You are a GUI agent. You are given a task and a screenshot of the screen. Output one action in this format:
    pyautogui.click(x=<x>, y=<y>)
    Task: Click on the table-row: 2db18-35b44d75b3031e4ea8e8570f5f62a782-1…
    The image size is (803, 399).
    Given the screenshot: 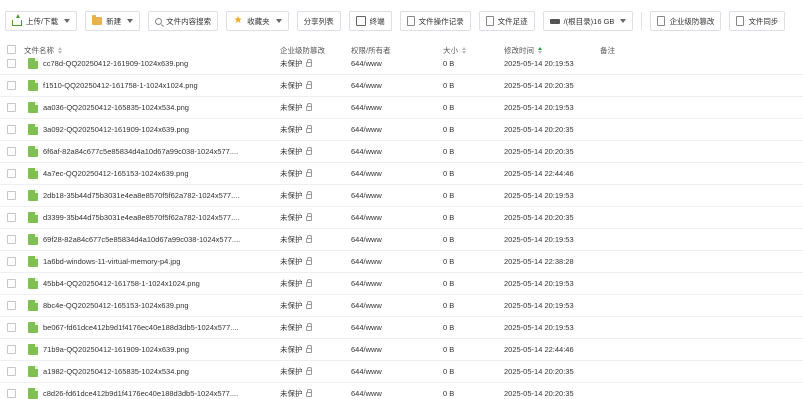 What is the action you would take?
    pyautogui.click(x=401, y=196)
    